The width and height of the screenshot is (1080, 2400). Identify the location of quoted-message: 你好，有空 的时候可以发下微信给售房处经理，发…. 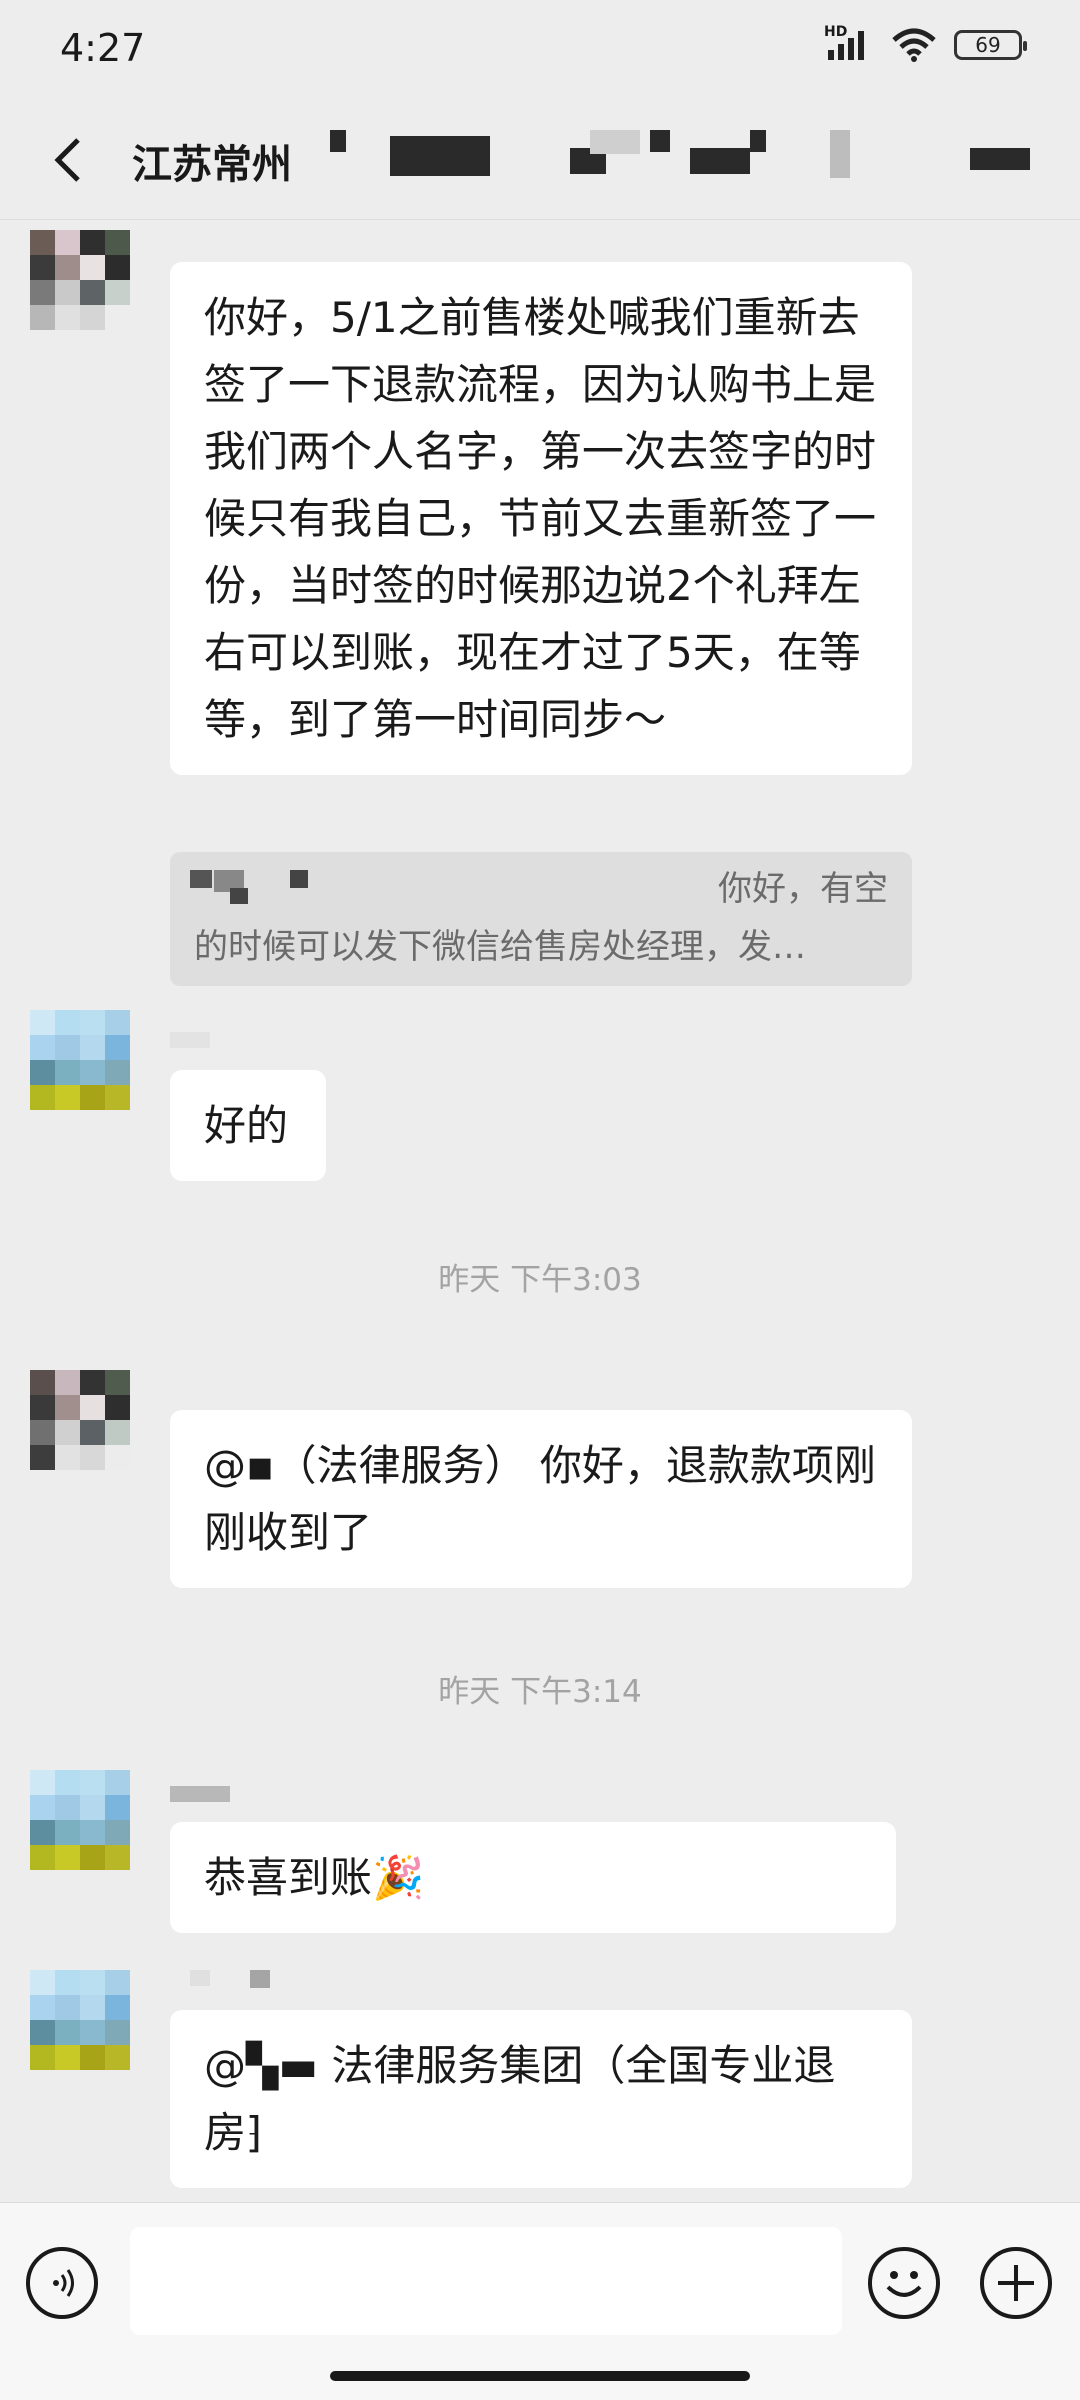
(541, 919).